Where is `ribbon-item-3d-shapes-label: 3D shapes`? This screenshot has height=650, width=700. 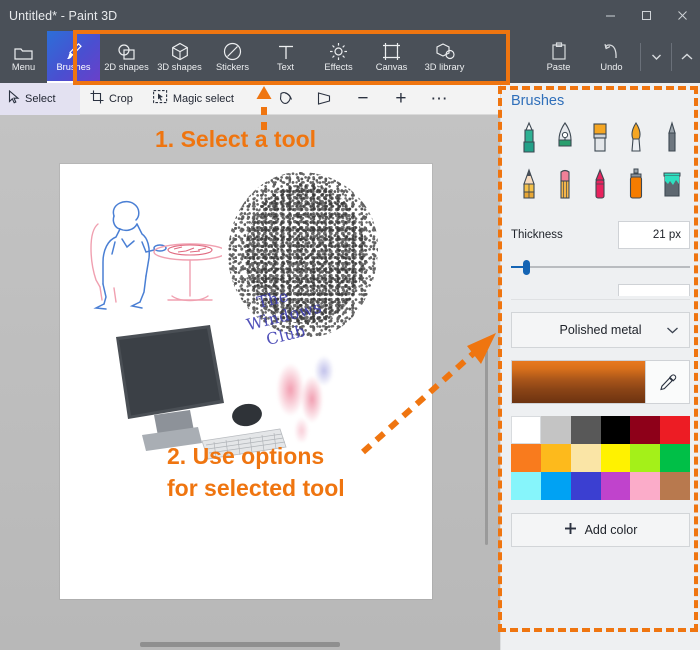 ribbon-item-3d-shapes-label: 3D shapes is located at coordinates (179, 67).